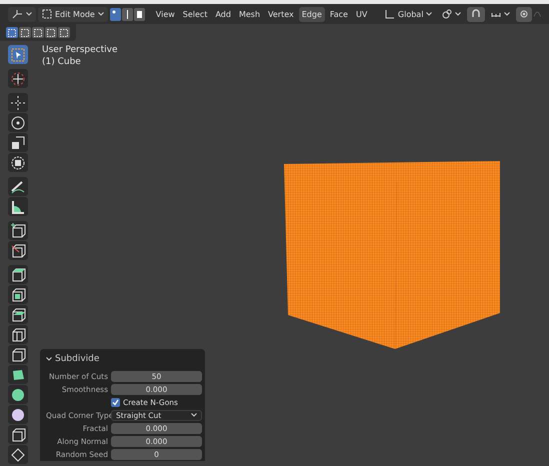 The image size is (549, 466). What do you see at coordinates (408, 14) in the screenshot?
I see `orientation-dropdown: Global` at bounding box center [408, 14].